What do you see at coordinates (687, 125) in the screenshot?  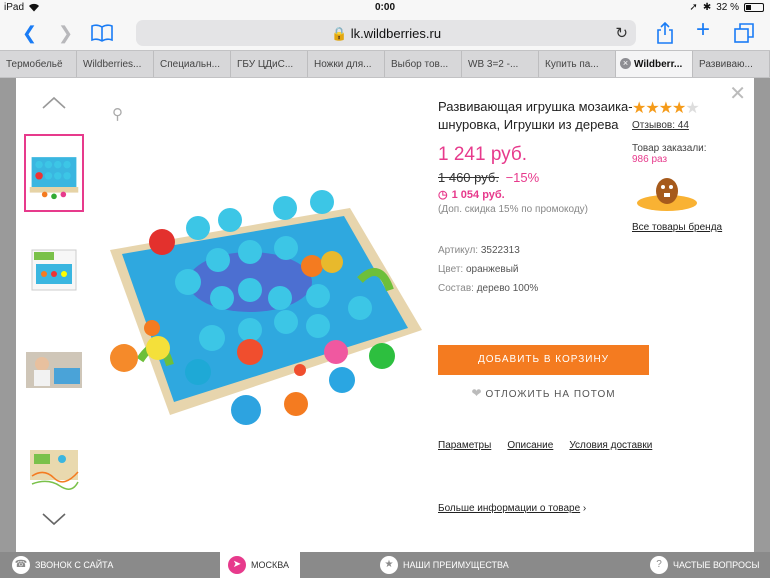 I see `reviews-link: Отзывов: 44` at bounding box center [687, 125].